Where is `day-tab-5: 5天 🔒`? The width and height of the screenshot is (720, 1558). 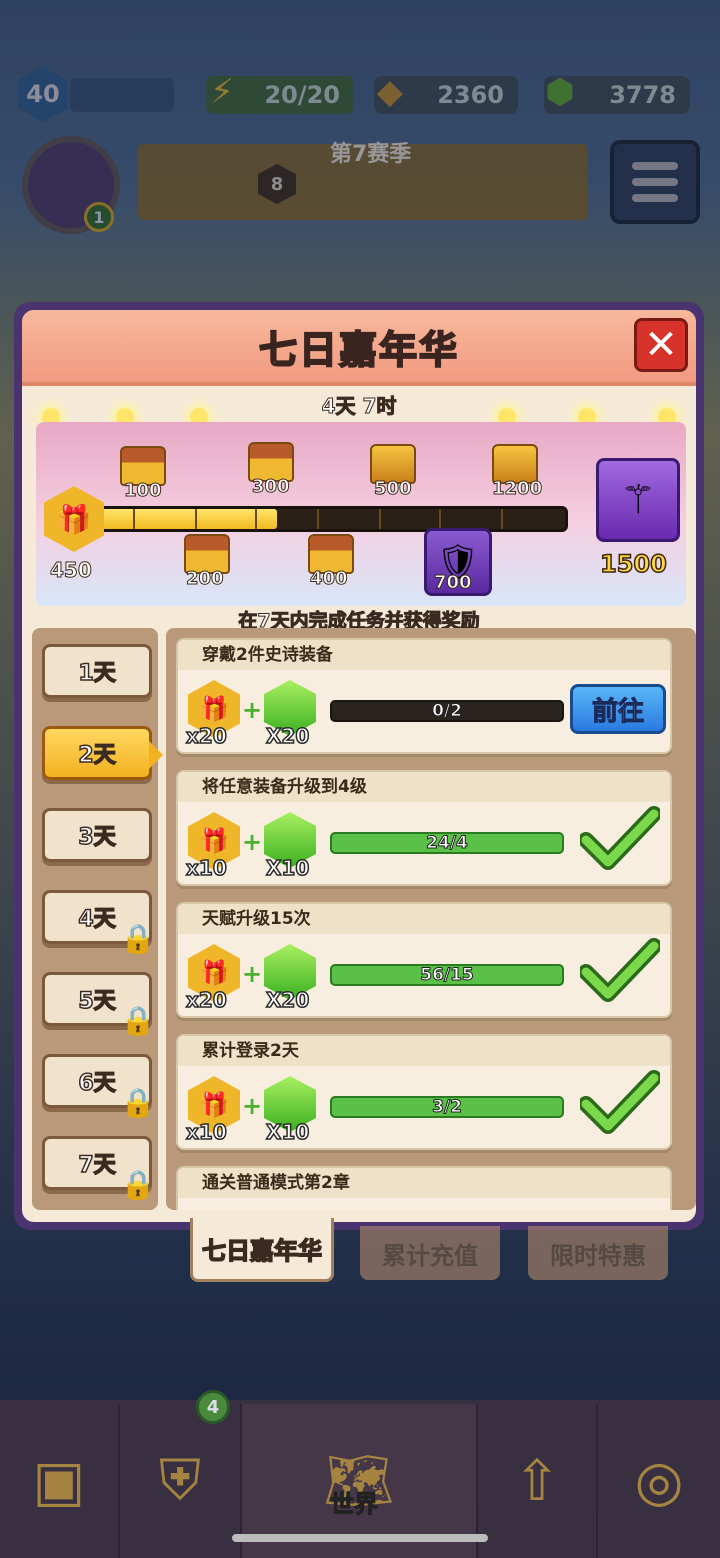
day-tab-5: 5天 🔒 is located at coordinates (99, 1004).